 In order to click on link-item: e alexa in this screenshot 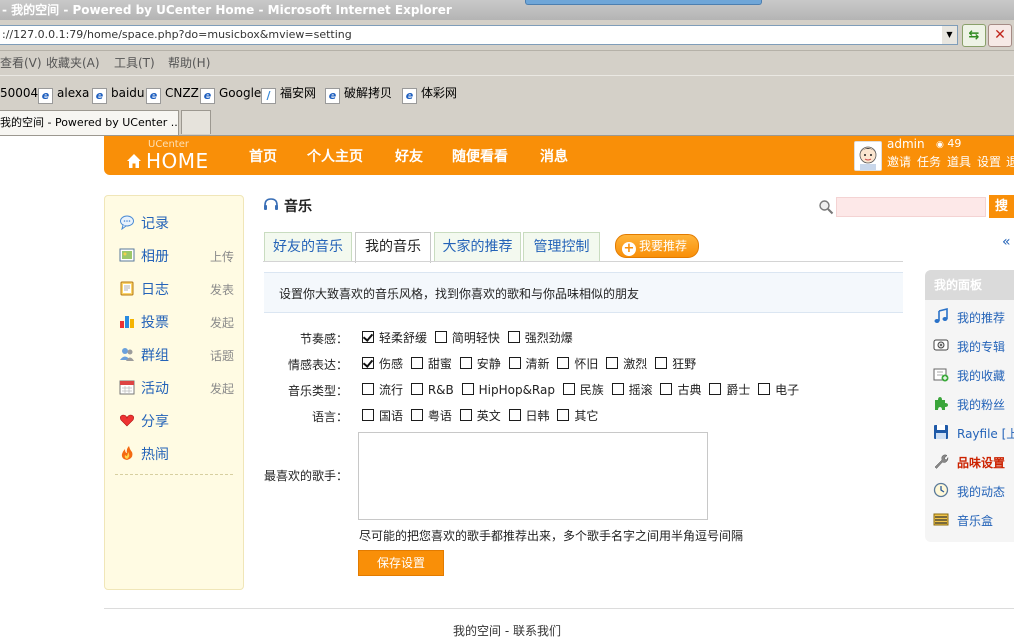, I will do `click(63, 94)`.